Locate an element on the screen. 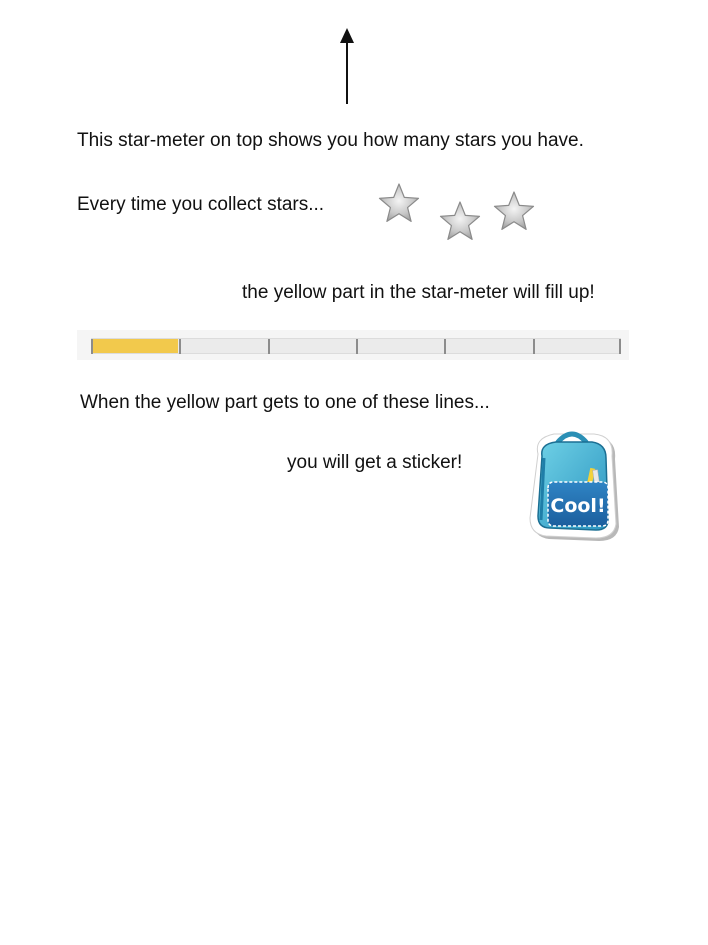 This screenshot has height=945, width=708. sticker-text: Cool! is located at coordinates (577, 506).